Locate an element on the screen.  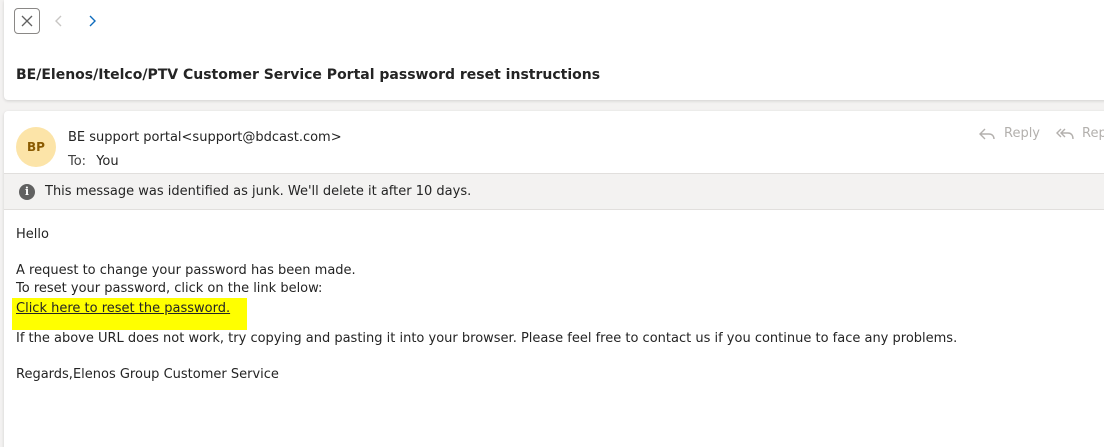
reply-all-icon is located at coordinates (1065, 133).